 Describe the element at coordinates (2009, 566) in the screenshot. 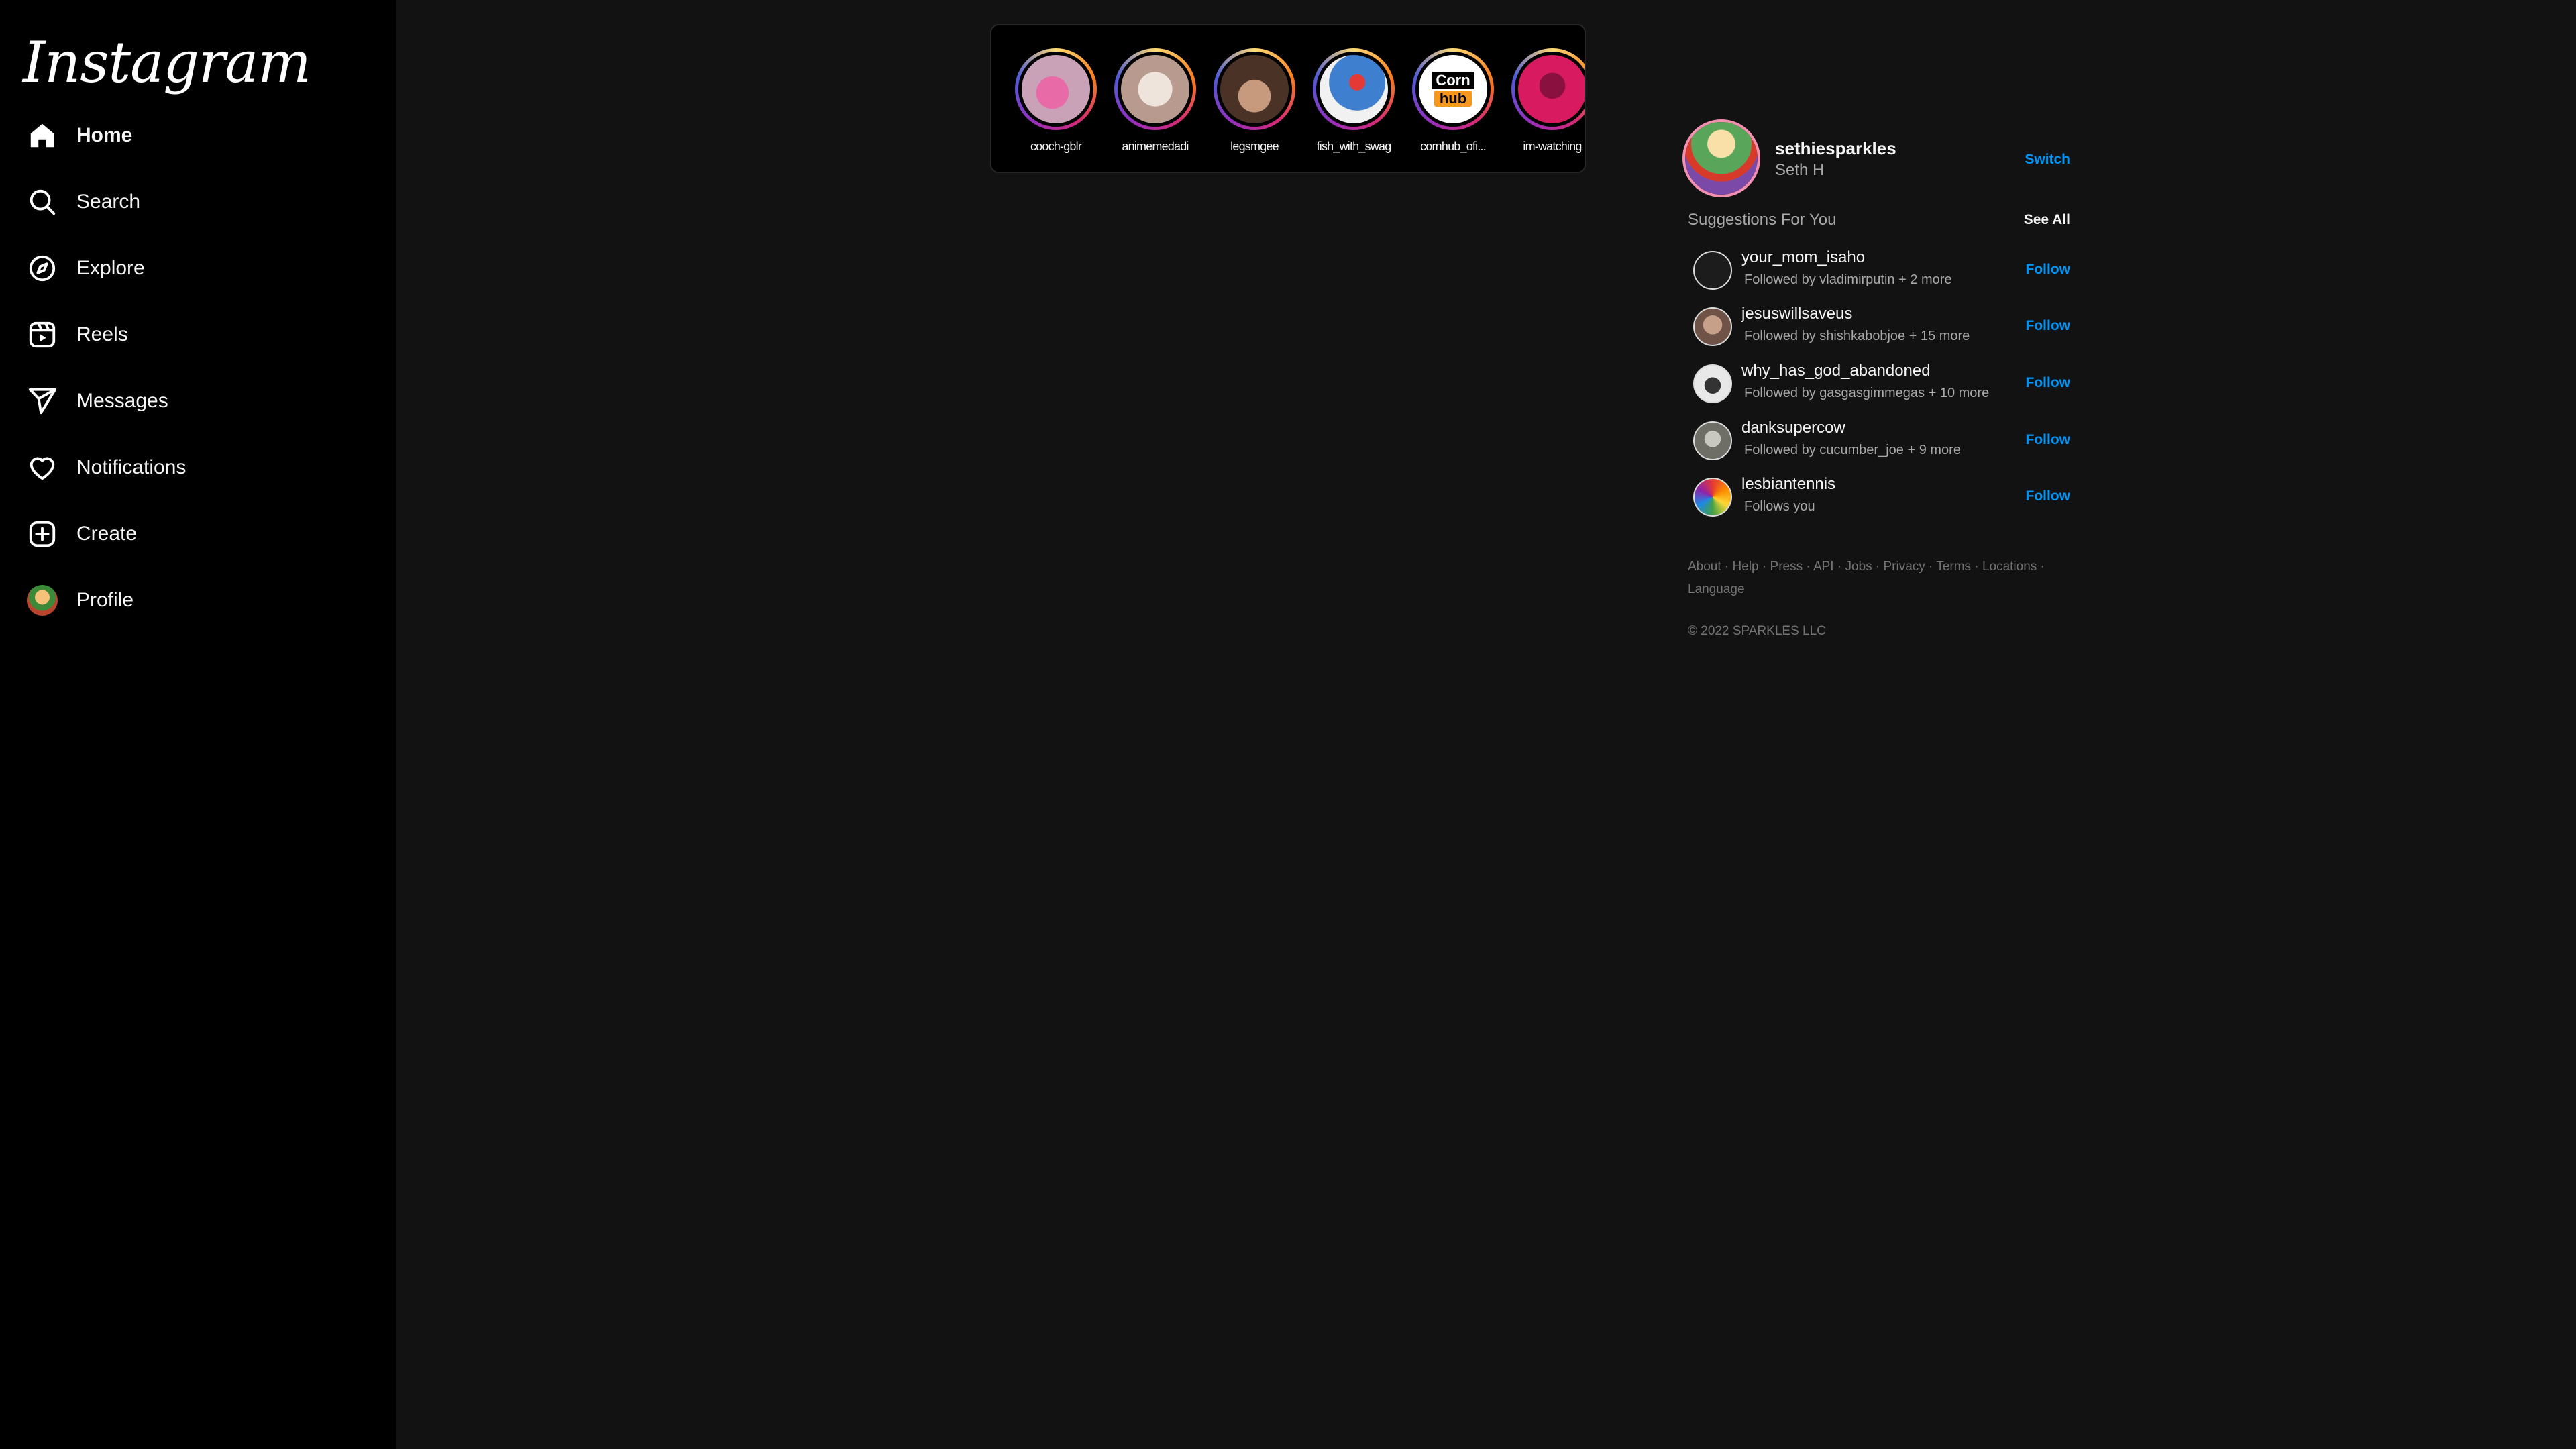

I see `footer-link-locations: Locations` at that location.